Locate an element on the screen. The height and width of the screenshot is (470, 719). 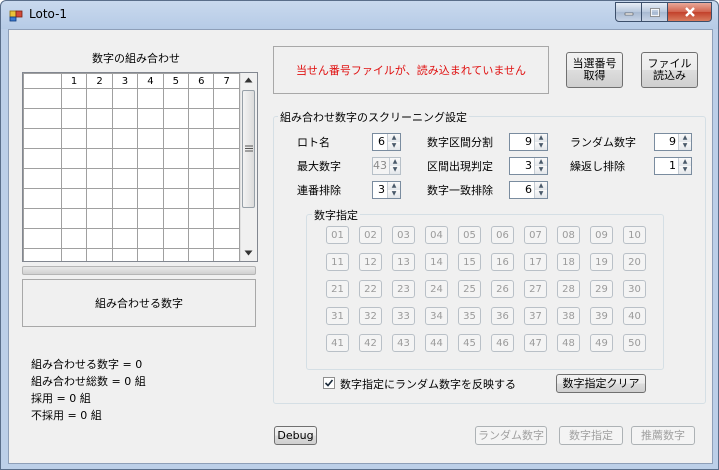
combination-table: 1234567 is located at coordinates (131, 167).